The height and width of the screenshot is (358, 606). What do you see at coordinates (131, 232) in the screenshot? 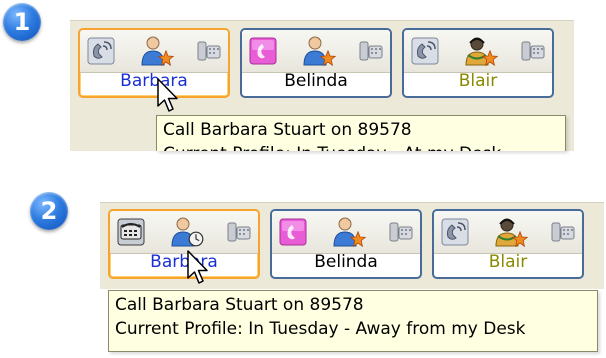
I see `desk-phone-icon` at bounding box center [131, 232].